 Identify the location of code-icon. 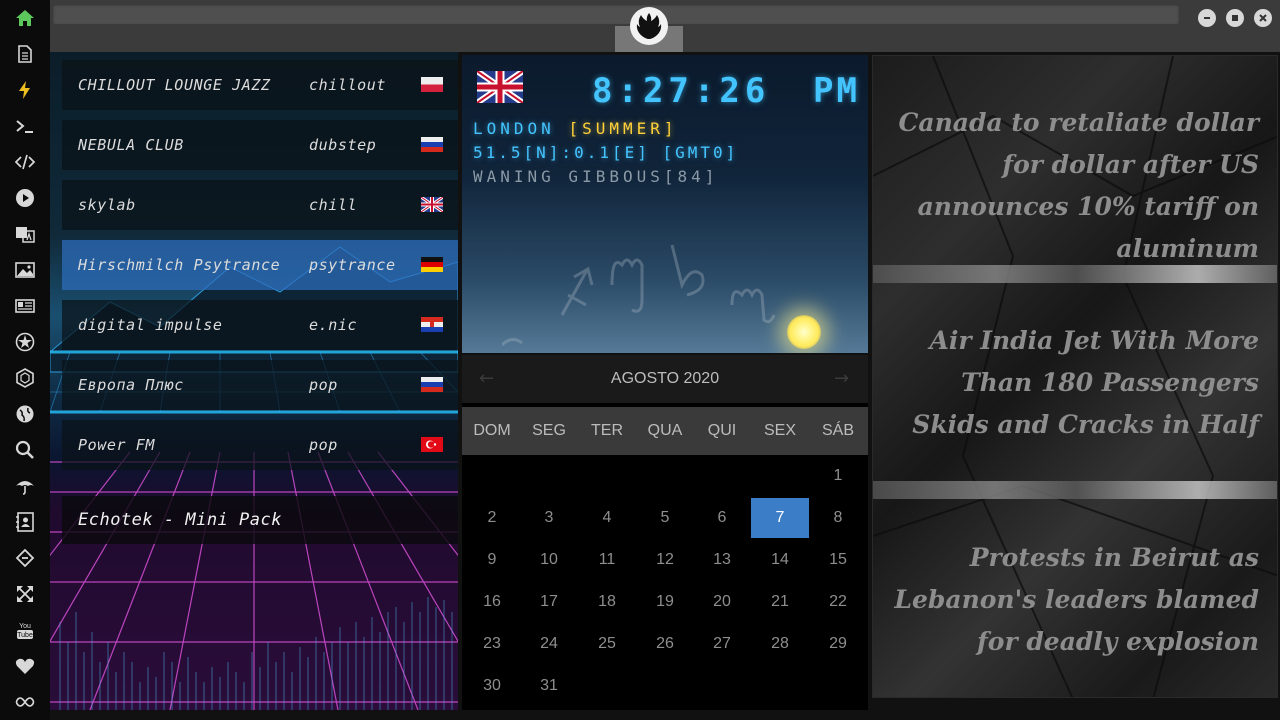
(25, 162).